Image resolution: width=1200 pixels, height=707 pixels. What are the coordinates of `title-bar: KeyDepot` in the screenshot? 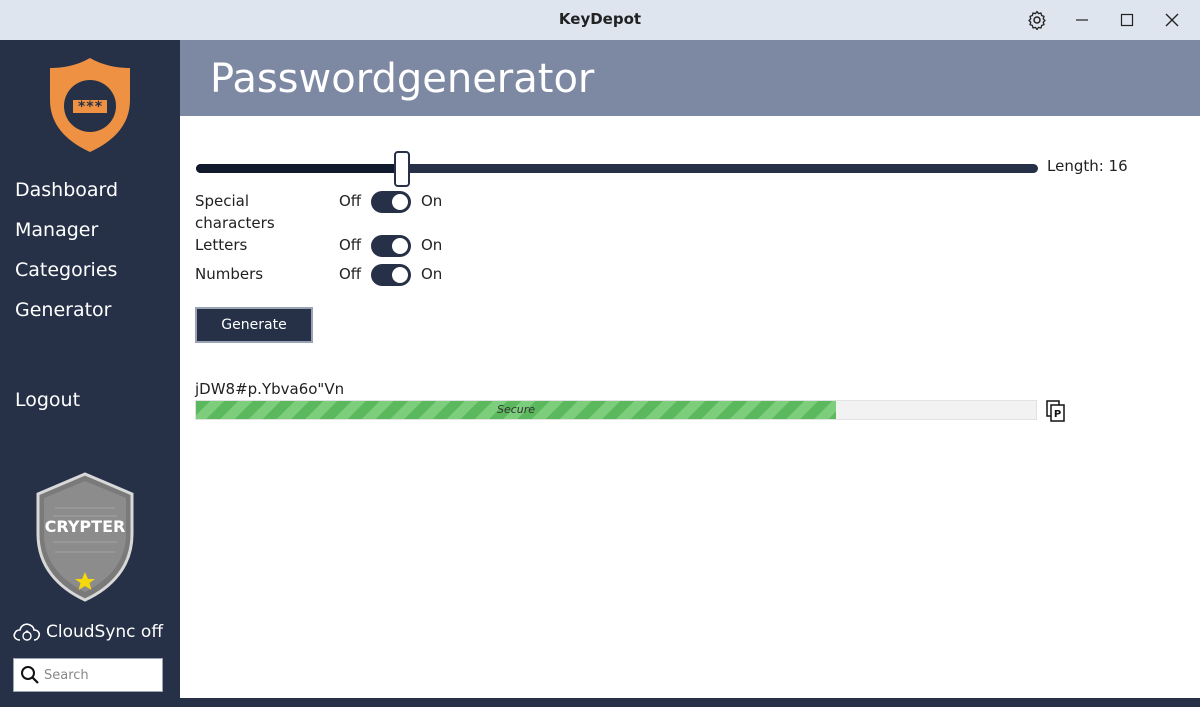 It's located at (600, 20).